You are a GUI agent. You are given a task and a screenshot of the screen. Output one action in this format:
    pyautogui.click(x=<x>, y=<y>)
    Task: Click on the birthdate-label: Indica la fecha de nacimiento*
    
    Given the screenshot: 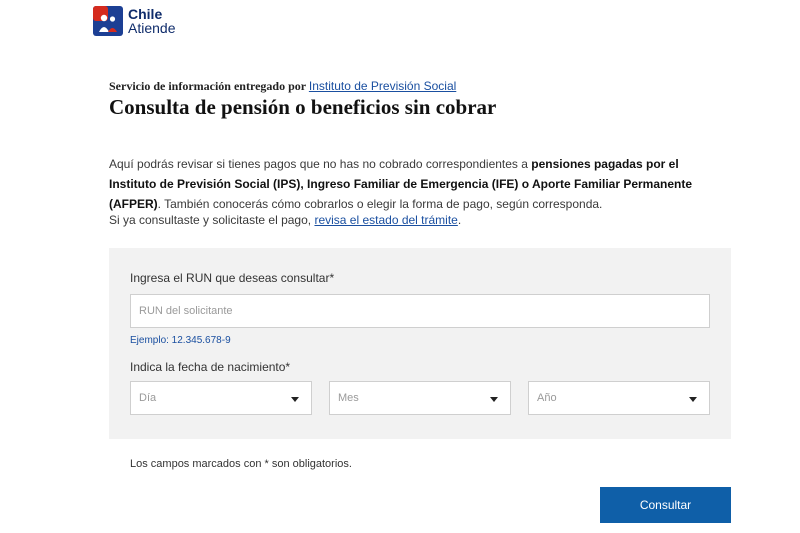 What is the action you would take?
    pyautogui.click(x=210, y=367)
    